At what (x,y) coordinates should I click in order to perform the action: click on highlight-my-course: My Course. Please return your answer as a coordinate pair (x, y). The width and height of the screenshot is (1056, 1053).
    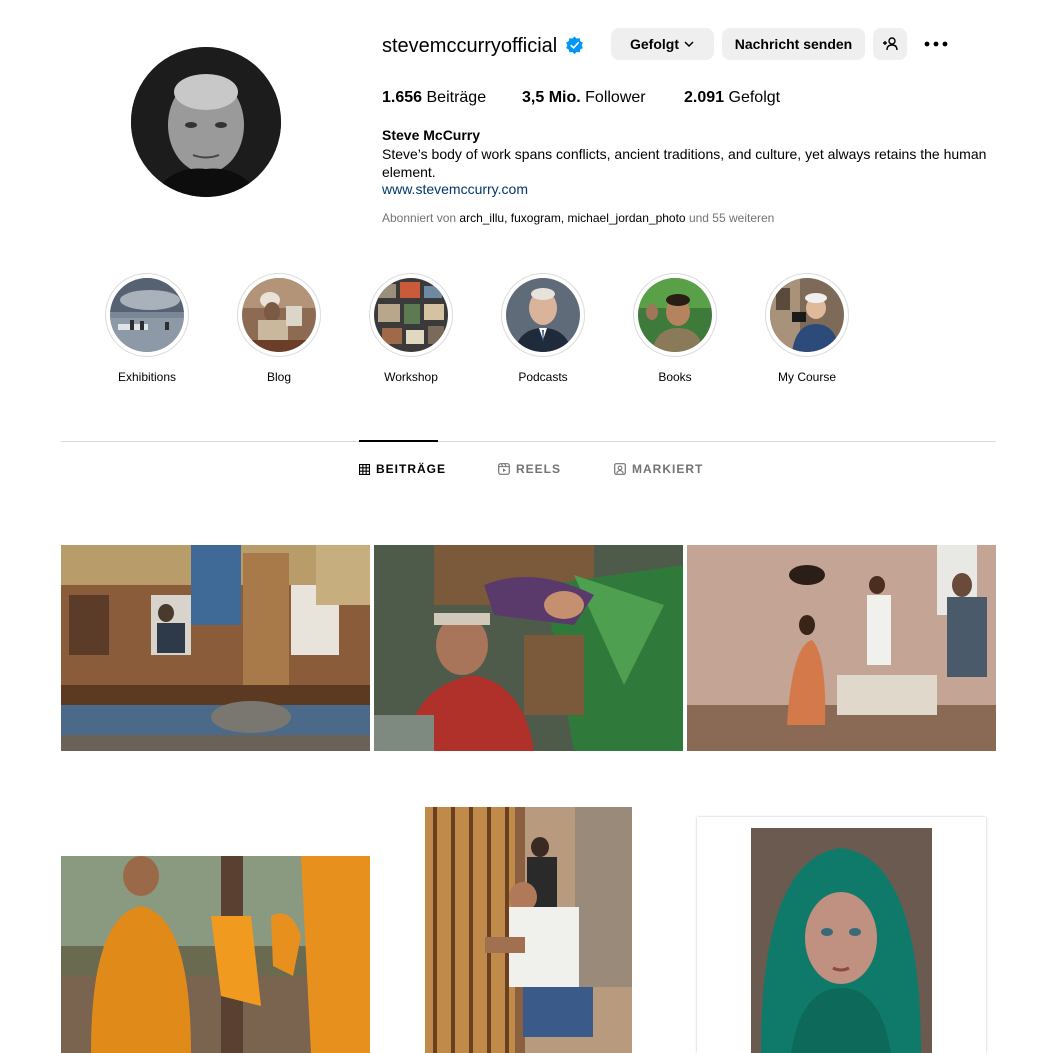
    Looking at the image, I should click on (807, 329).